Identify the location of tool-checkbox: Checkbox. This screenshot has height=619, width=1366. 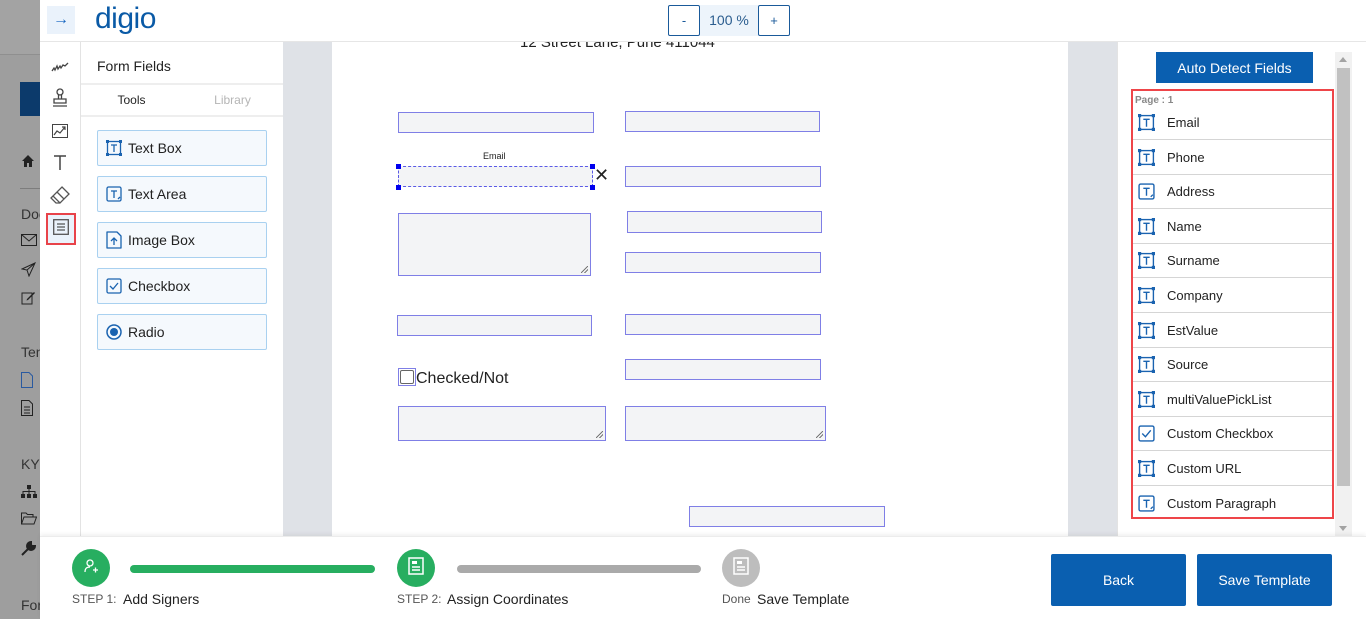
(182, 286).